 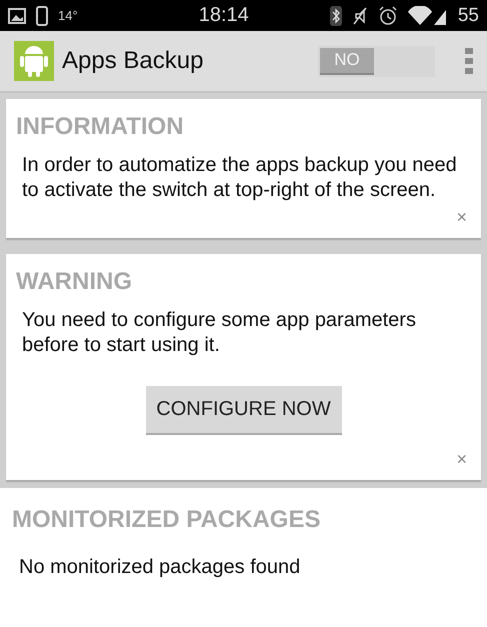 What do you see at coordinates (336, 16) in the screenshot?
I see `bluetooth-icon` at bounding box center [336, 16].